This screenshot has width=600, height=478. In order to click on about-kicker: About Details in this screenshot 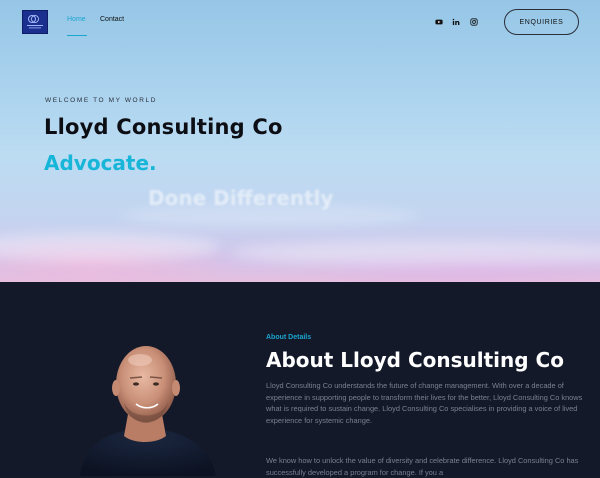, I will do `click(289, 337)`.